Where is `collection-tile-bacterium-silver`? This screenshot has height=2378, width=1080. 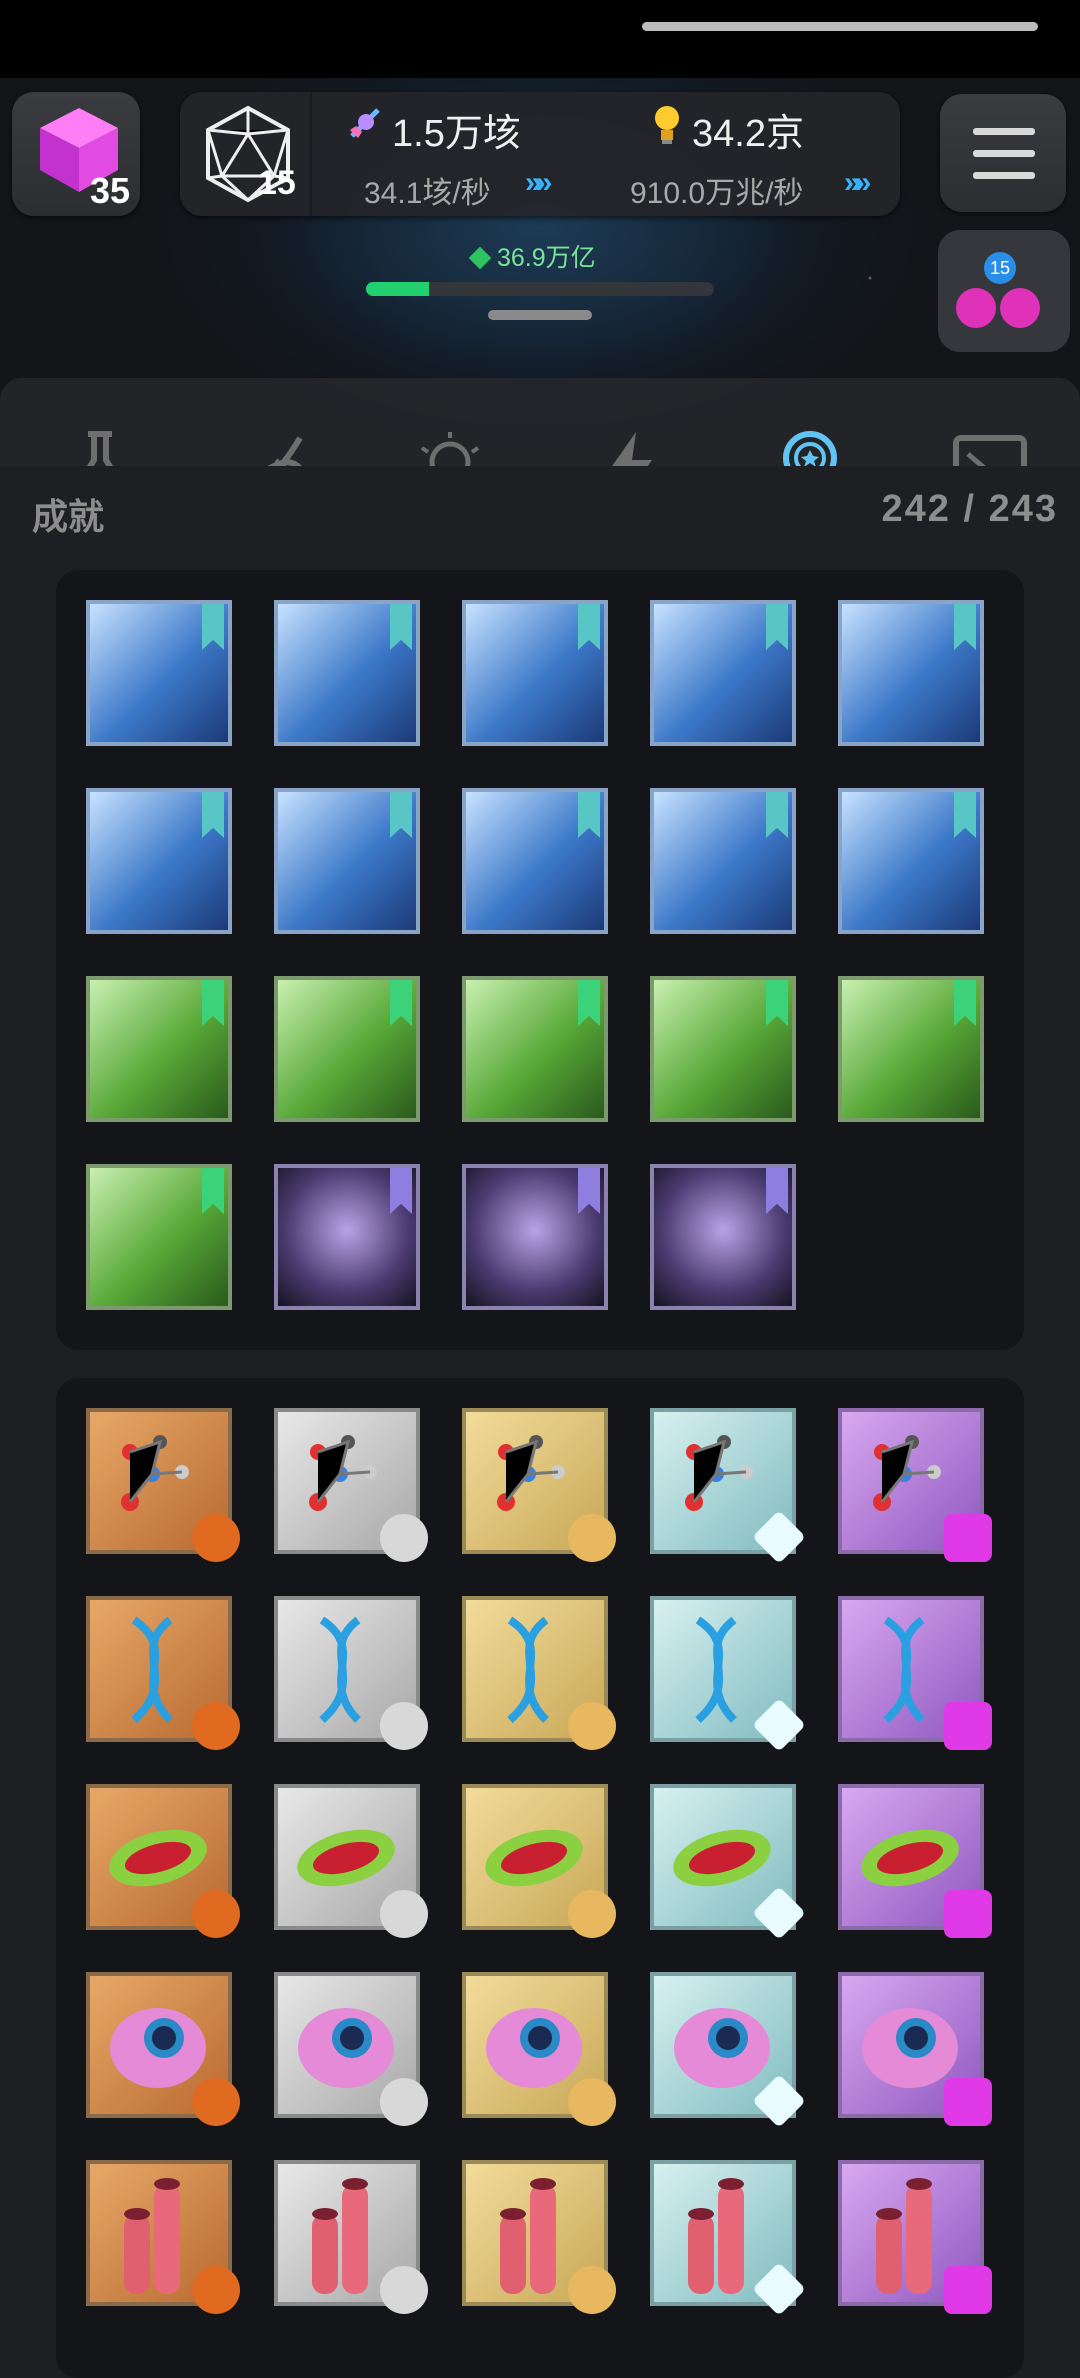
collection-tile-bacterium-silver is located at coordinates (351, 1861).